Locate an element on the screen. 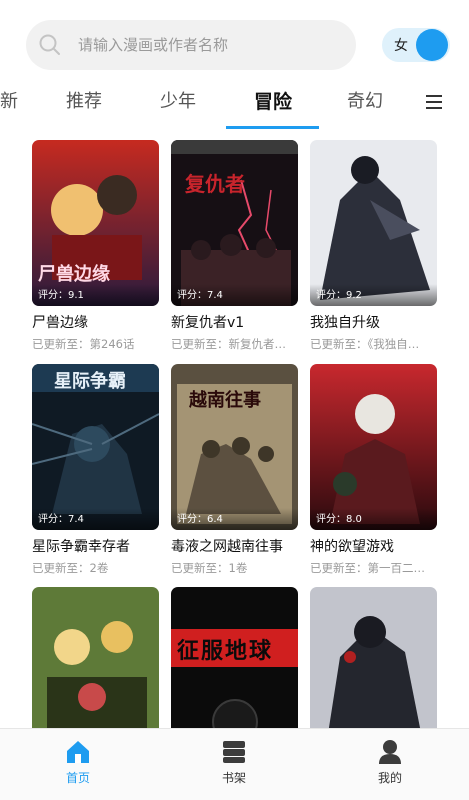 This screenshot has width=469, height=800. cover-title: 星际争霸 is located at coordinates (90, 381).